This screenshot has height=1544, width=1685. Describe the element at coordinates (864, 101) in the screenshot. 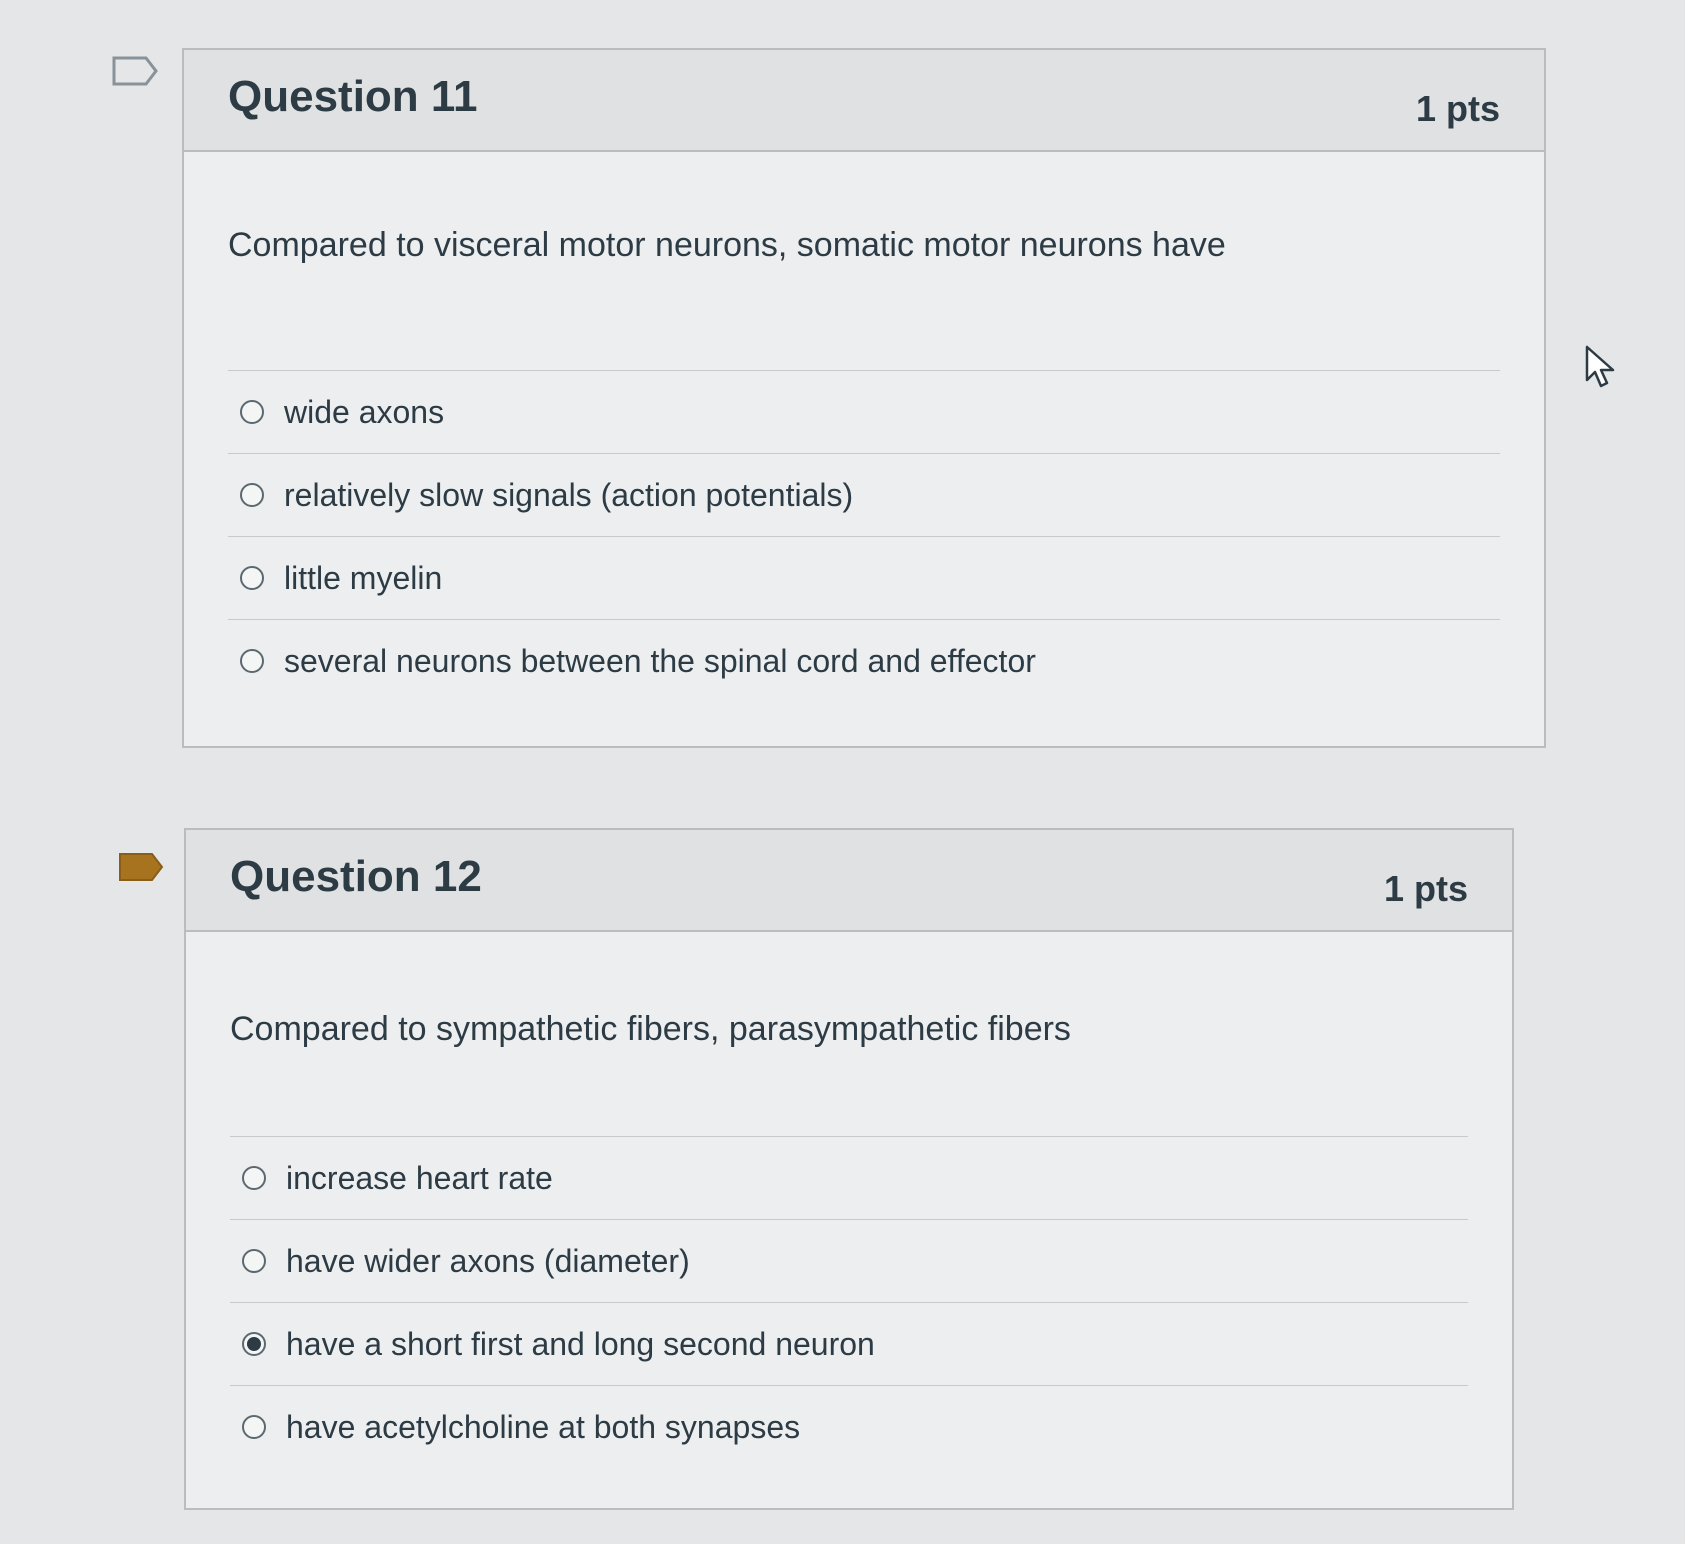

I see `question-header: Question 11 1 pts` at that location.